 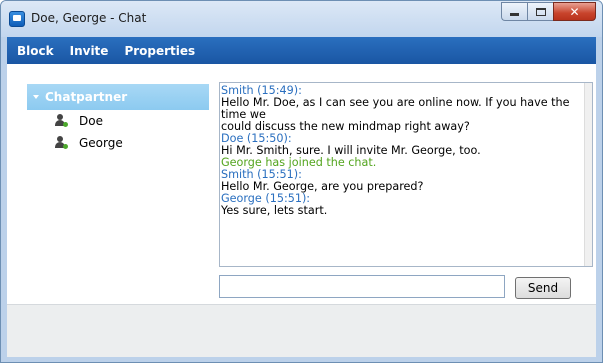 What do you see at coordinates (159, 51) in the screenshot?
I see `menu-properties: Properties` at bounding box center [159, 51].